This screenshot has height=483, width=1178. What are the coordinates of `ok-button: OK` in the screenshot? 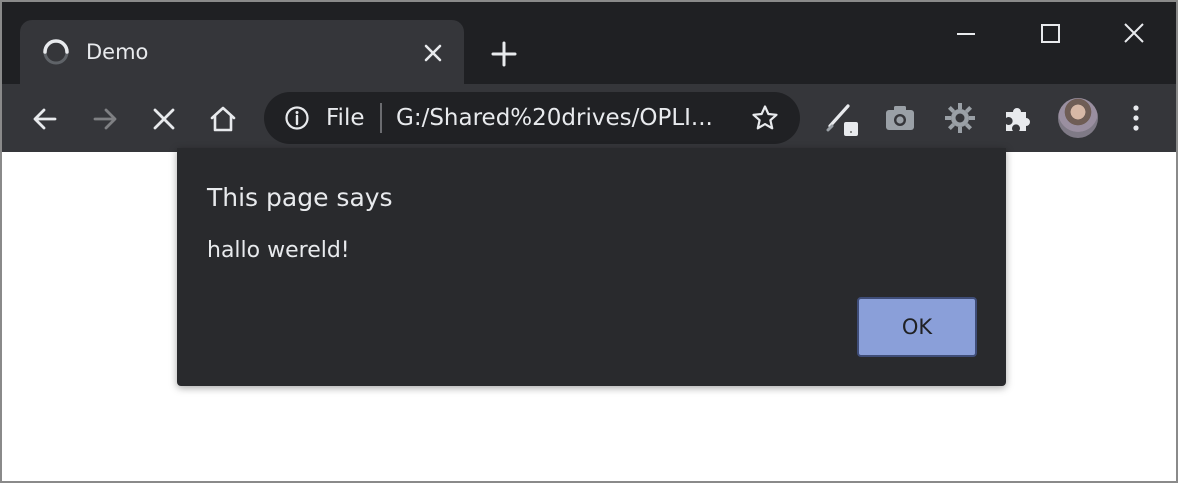 It's located at (917, 327).